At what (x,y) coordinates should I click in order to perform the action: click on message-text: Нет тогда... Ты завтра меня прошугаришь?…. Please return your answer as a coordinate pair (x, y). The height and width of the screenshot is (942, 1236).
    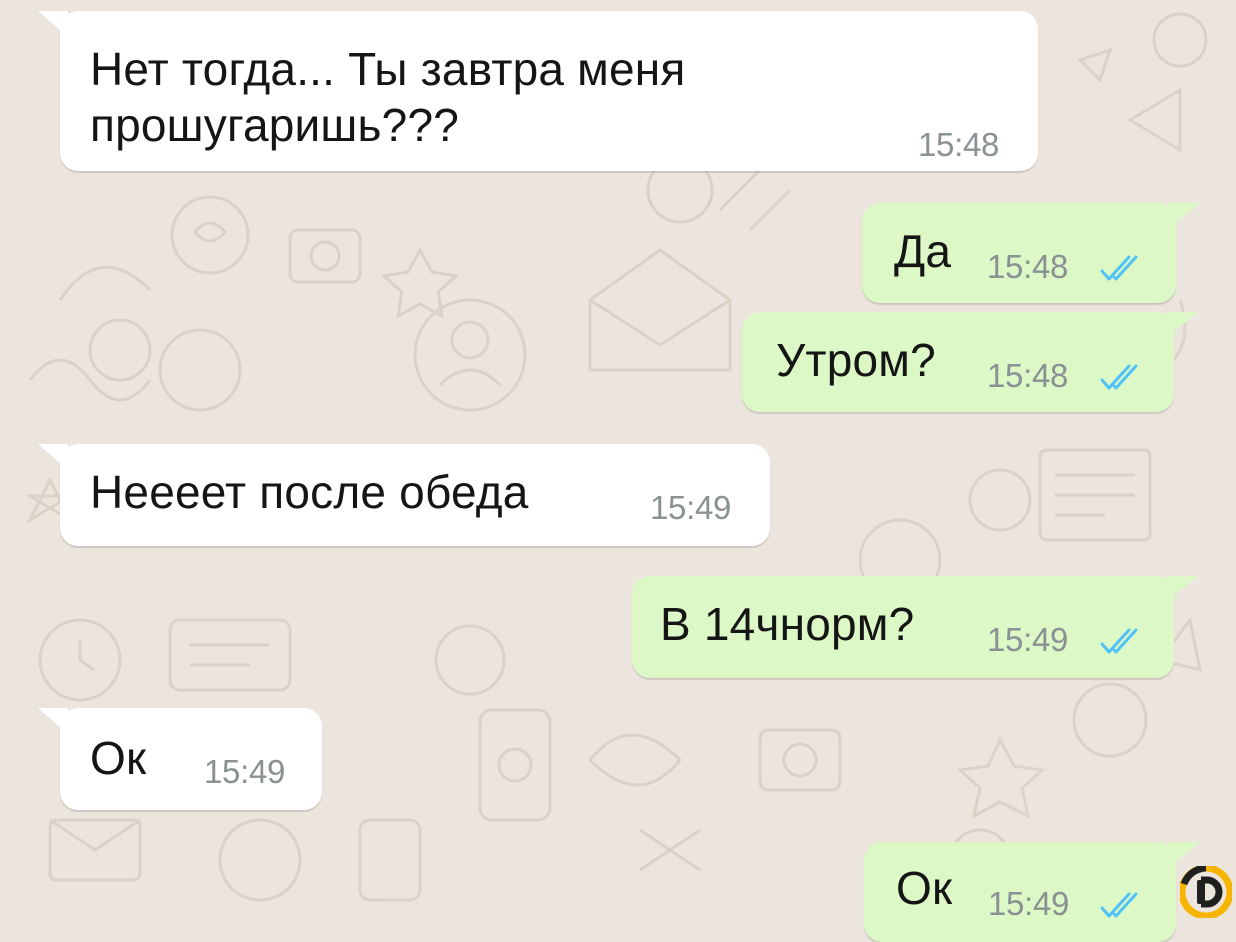
    Looking at the image, I should click on (388, 97).